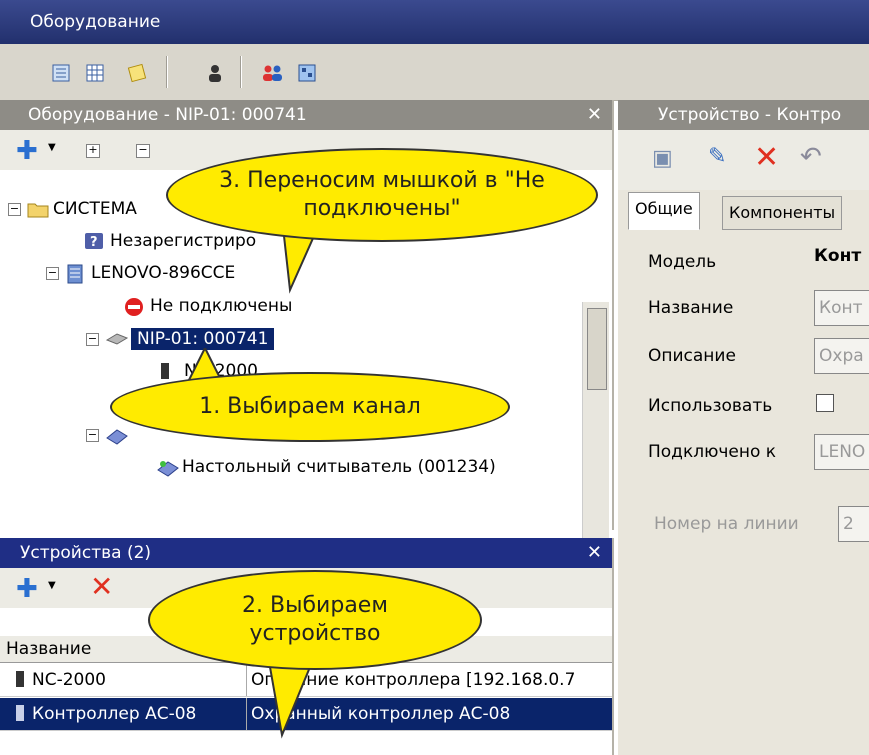 The height and width of the screenshot is (755, 869). I want to click on devices-panel-title: Устройства (2), so click(86, 553).